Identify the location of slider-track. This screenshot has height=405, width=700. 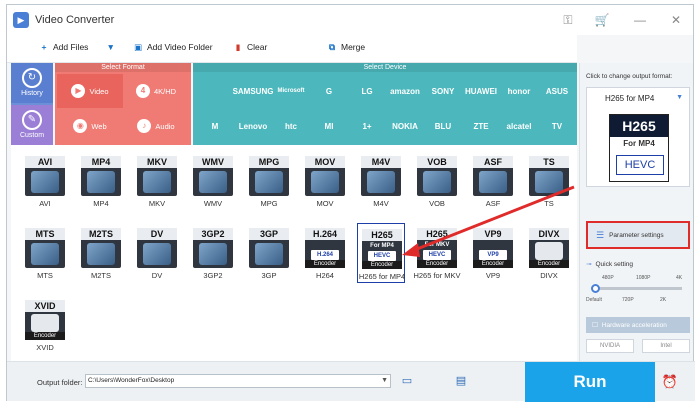
(638, 288).